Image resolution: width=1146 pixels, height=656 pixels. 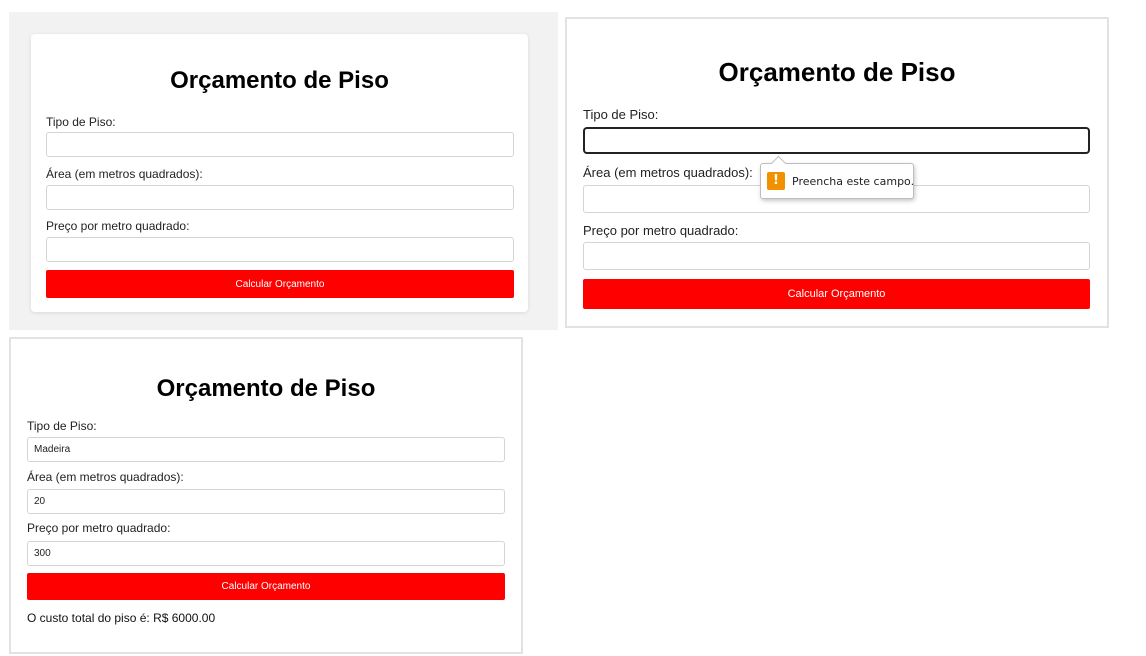 What do you see at coordinates (836, 140) in the screenshot?
I see `tipo-piso-input-focused` at bounding box center [836, 140].